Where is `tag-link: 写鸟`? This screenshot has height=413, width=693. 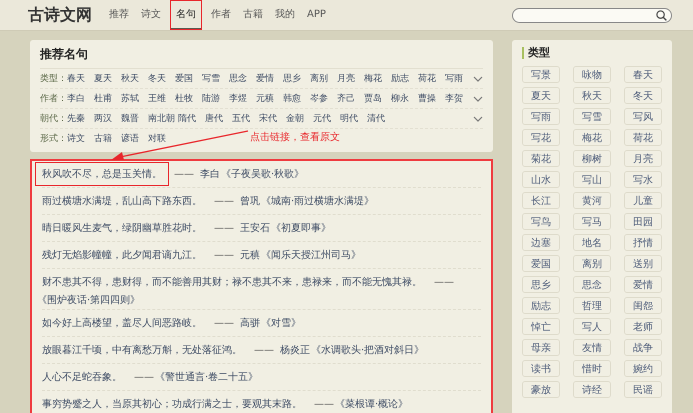
tag-link: 写鸟 is located at coordinates (541, 221).